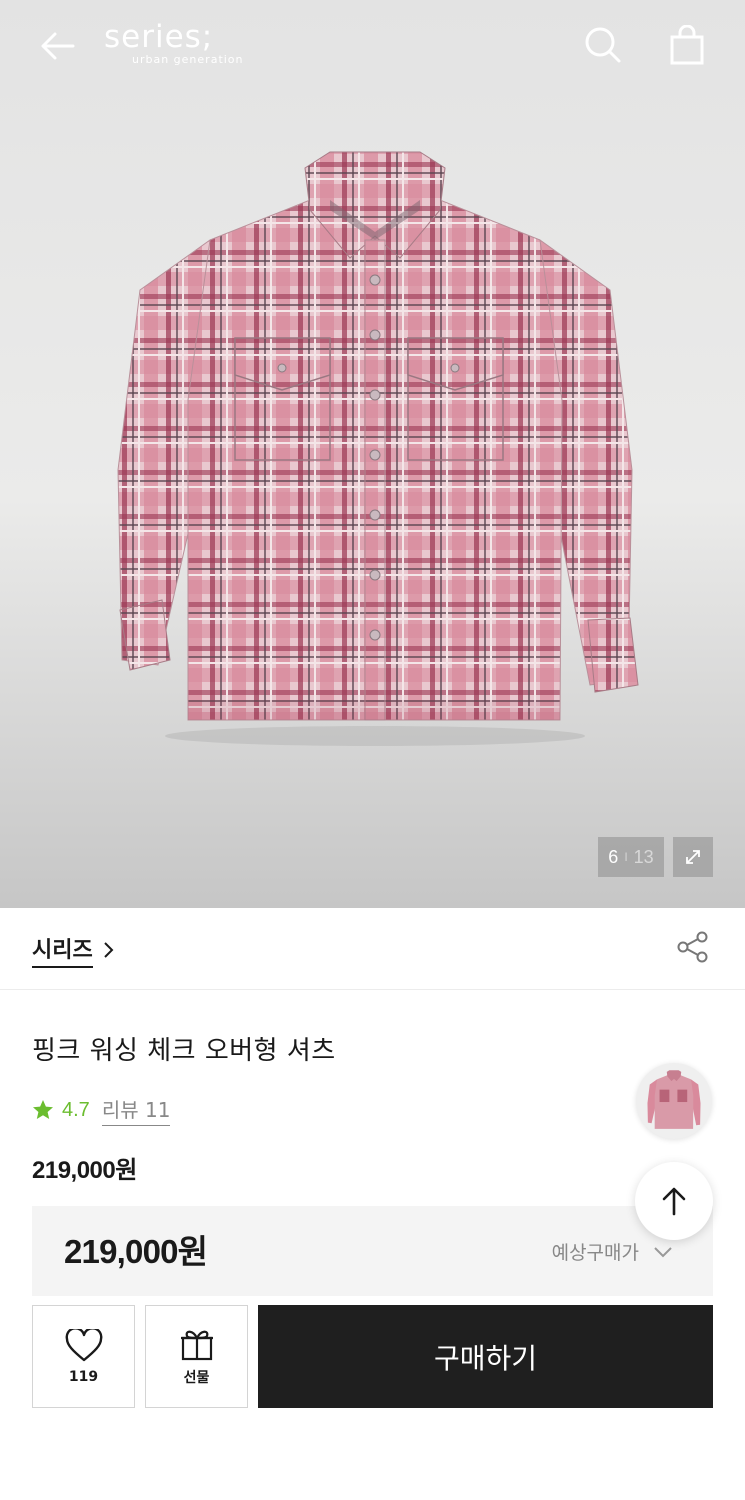  I want to click on back-arrow-icon, so click(58, 46).